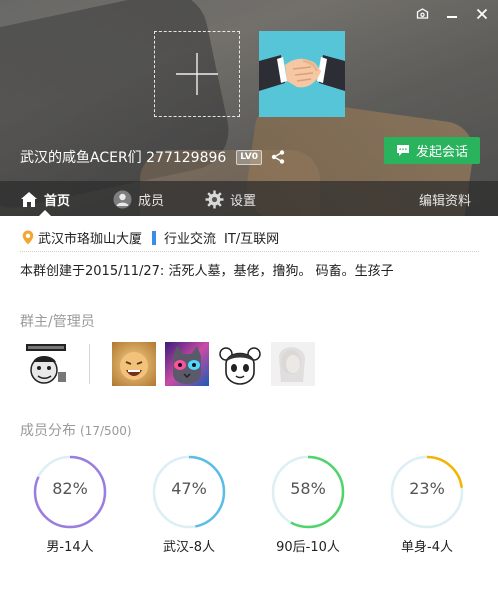 This screenshot has width=498, height=598. I want to click on tab-settings: 设置, so click(230, 198).